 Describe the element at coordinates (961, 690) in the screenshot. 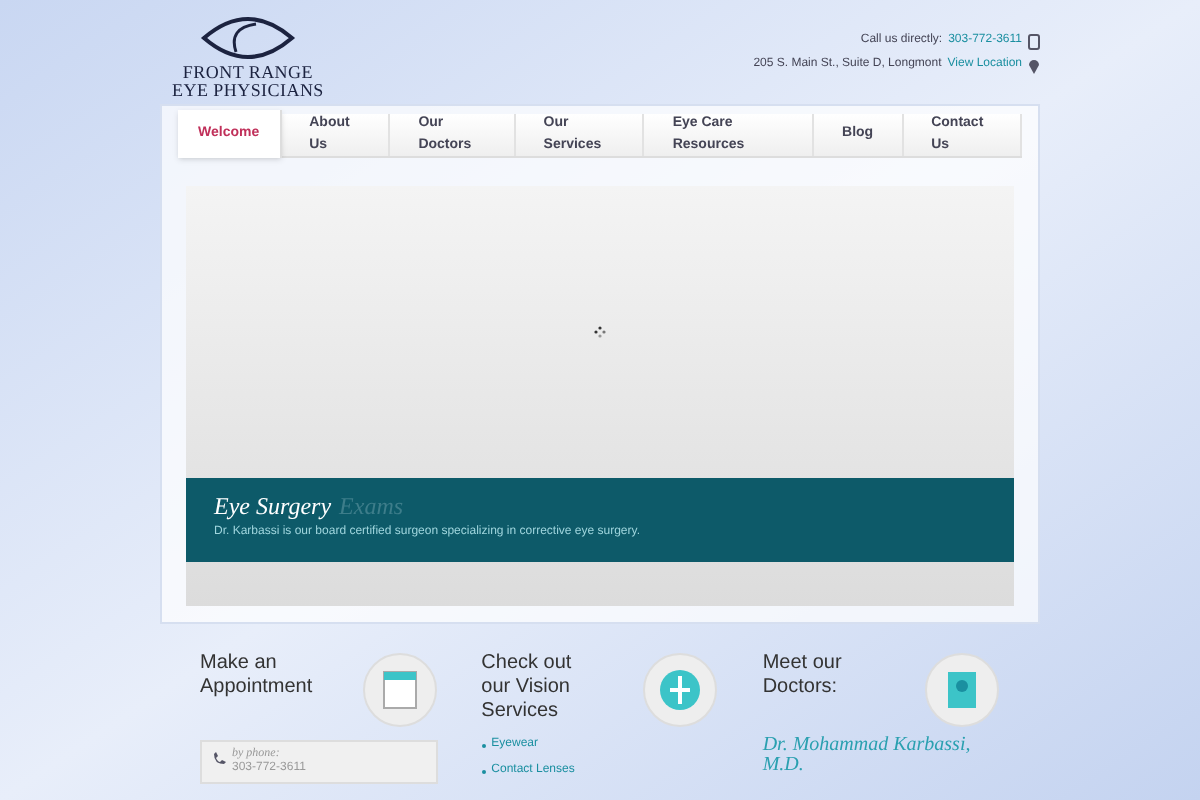

I see `contact-book-icon` at that location.